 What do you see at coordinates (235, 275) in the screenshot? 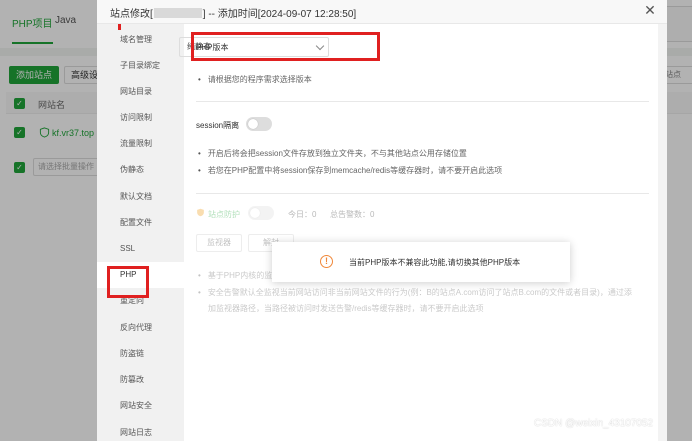
I see `protect-tip-1: 基于PHP内核的监` at bounding box center [235, 275].